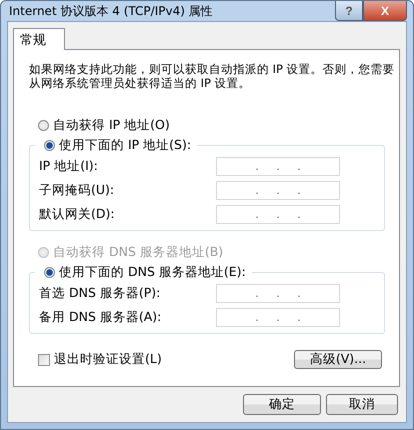  What do you see at coordinates (39, 39) in the screenshot?
I see `tab: 常规` at bounding box center [39, 39].